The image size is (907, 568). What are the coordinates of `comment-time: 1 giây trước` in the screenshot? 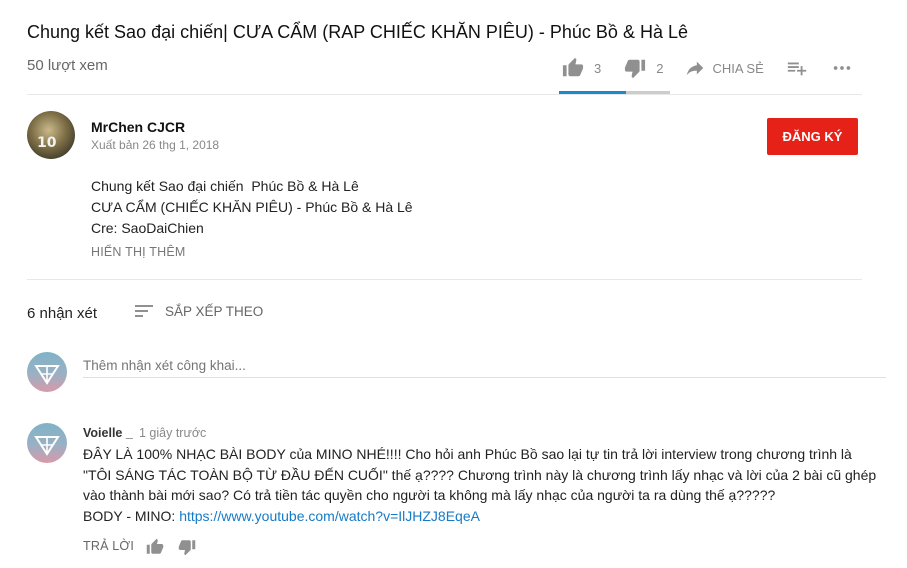 It's located at (172, 433).